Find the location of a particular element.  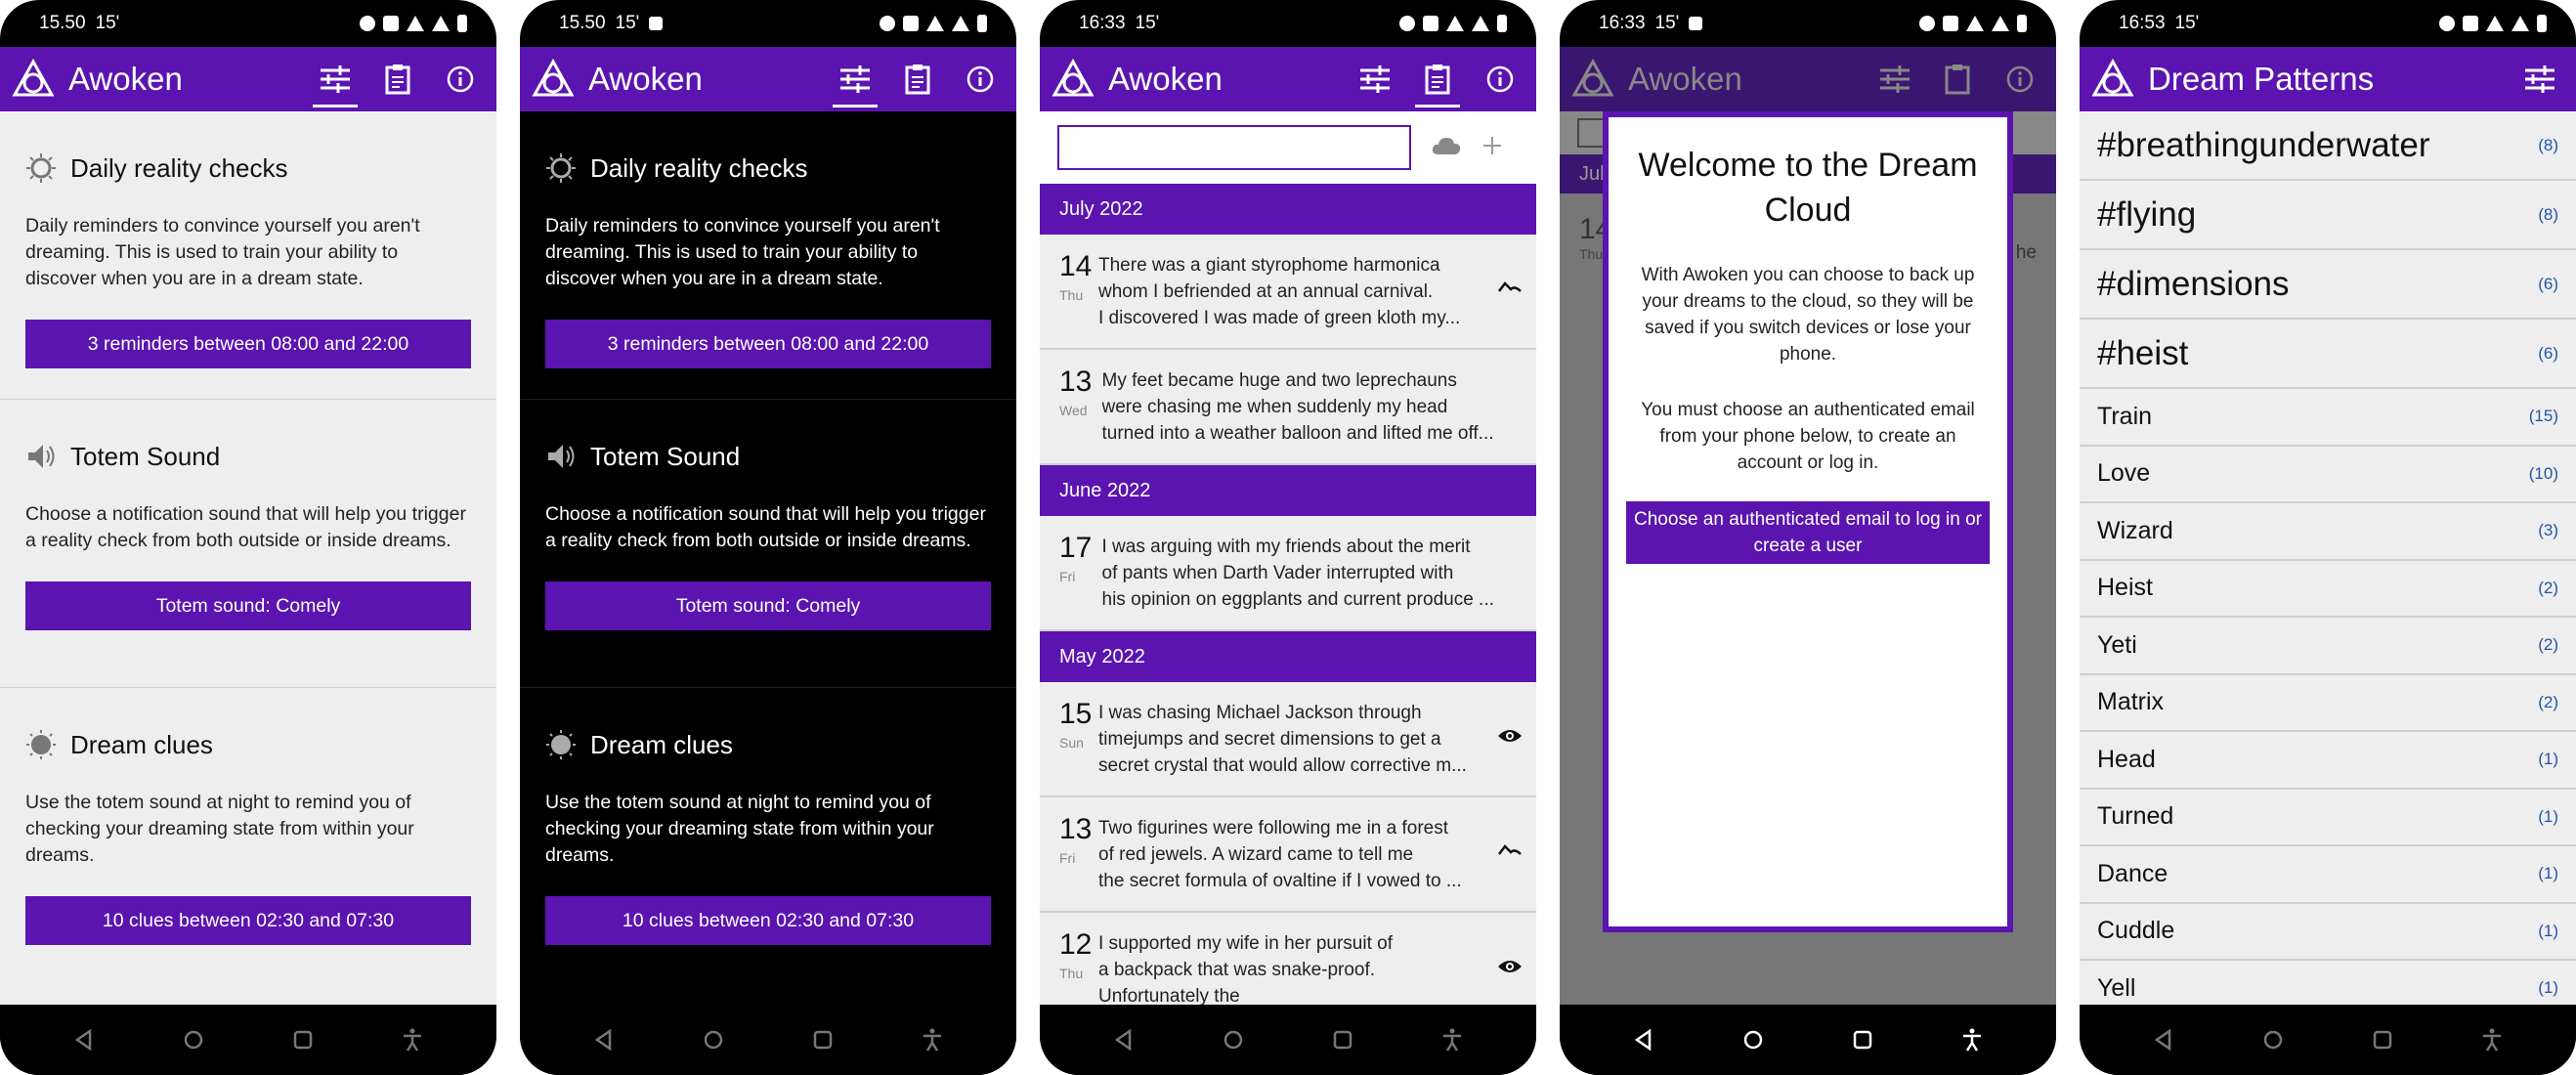

pattern-word-row: Matrix (2) is located at coordinates (2328, 703).